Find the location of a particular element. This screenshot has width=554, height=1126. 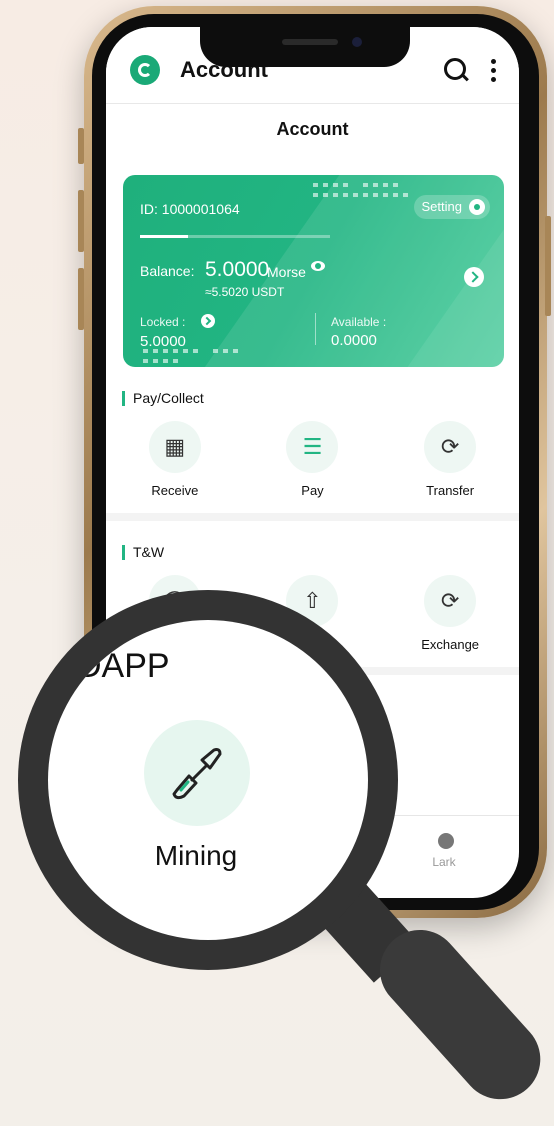

page-title: Account is located at coordinates (312, 129).